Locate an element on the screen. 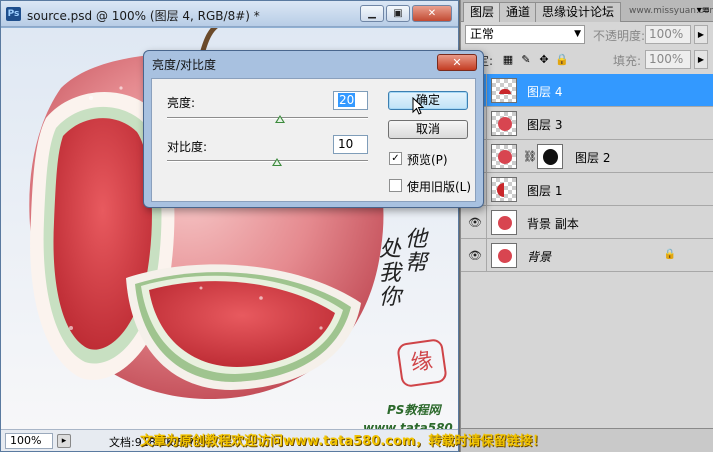 The width and height of the screenshot is (713, 452). footer-banner-text: 文章为原创教程欢迎访问www.tata580.com，转载时请保留链接！ is located at coordinates (343, 441).